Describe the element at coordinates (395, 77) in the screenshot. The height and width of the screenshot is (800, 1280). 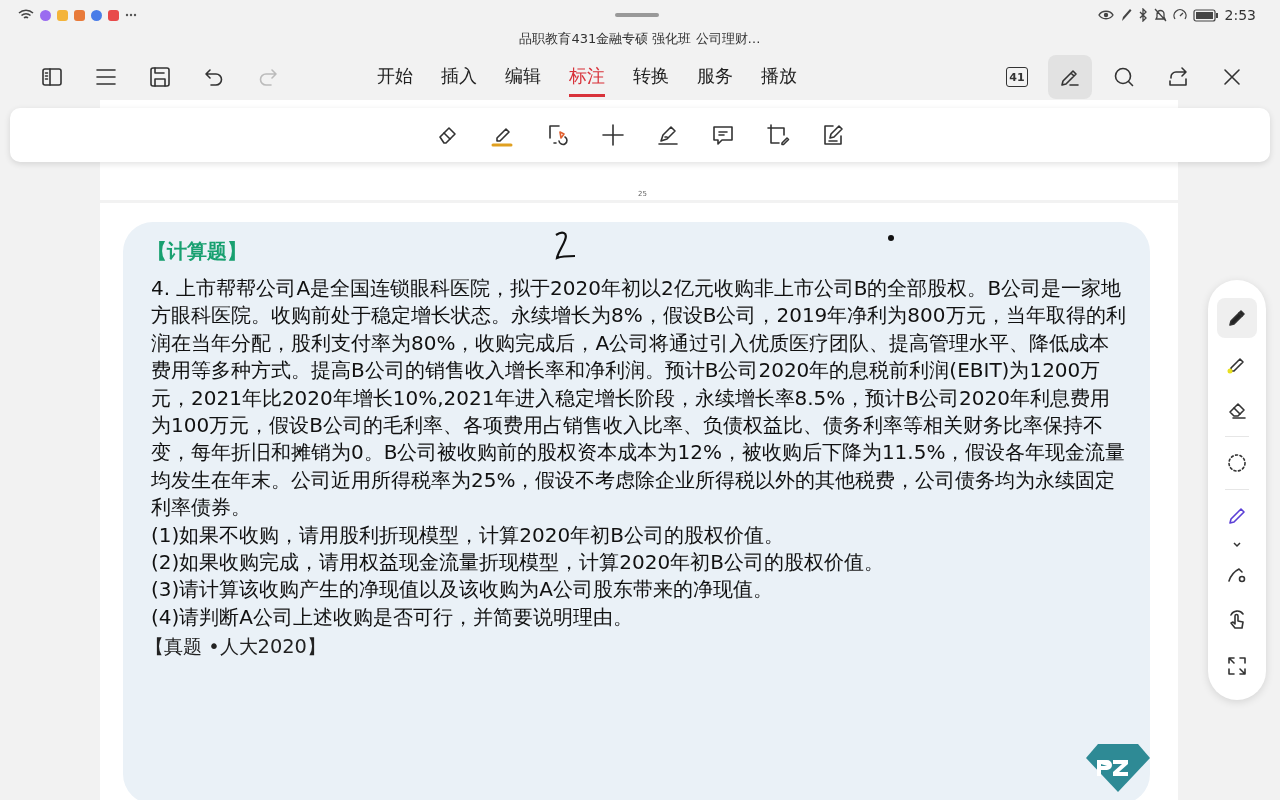
I see `menu-tab: 开始` at that location.